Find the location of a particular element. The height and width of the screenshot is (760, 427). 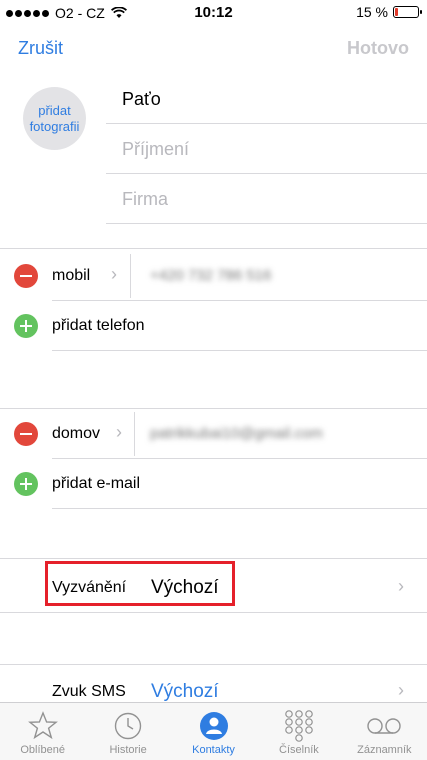

battery-percent: 15 % is located at coordinates (372, 12).